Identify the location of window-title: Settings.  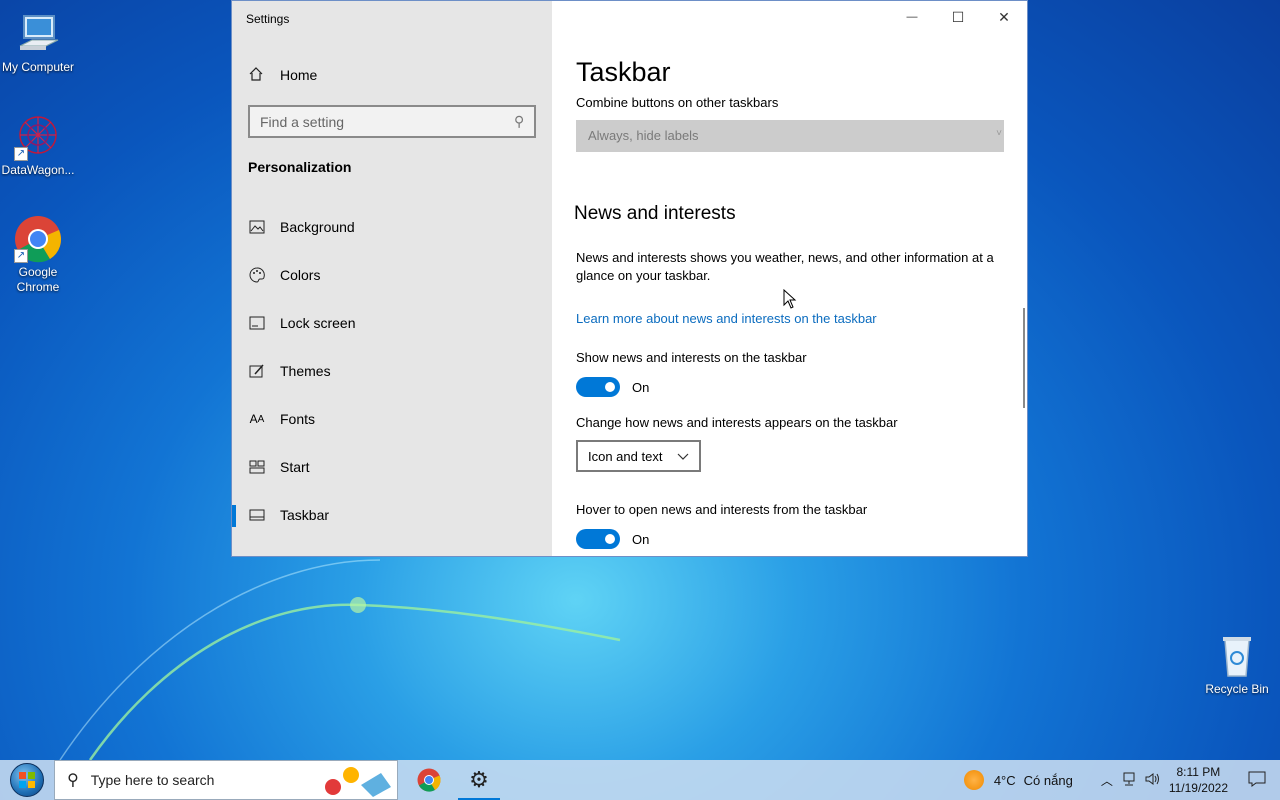
(268, 19).